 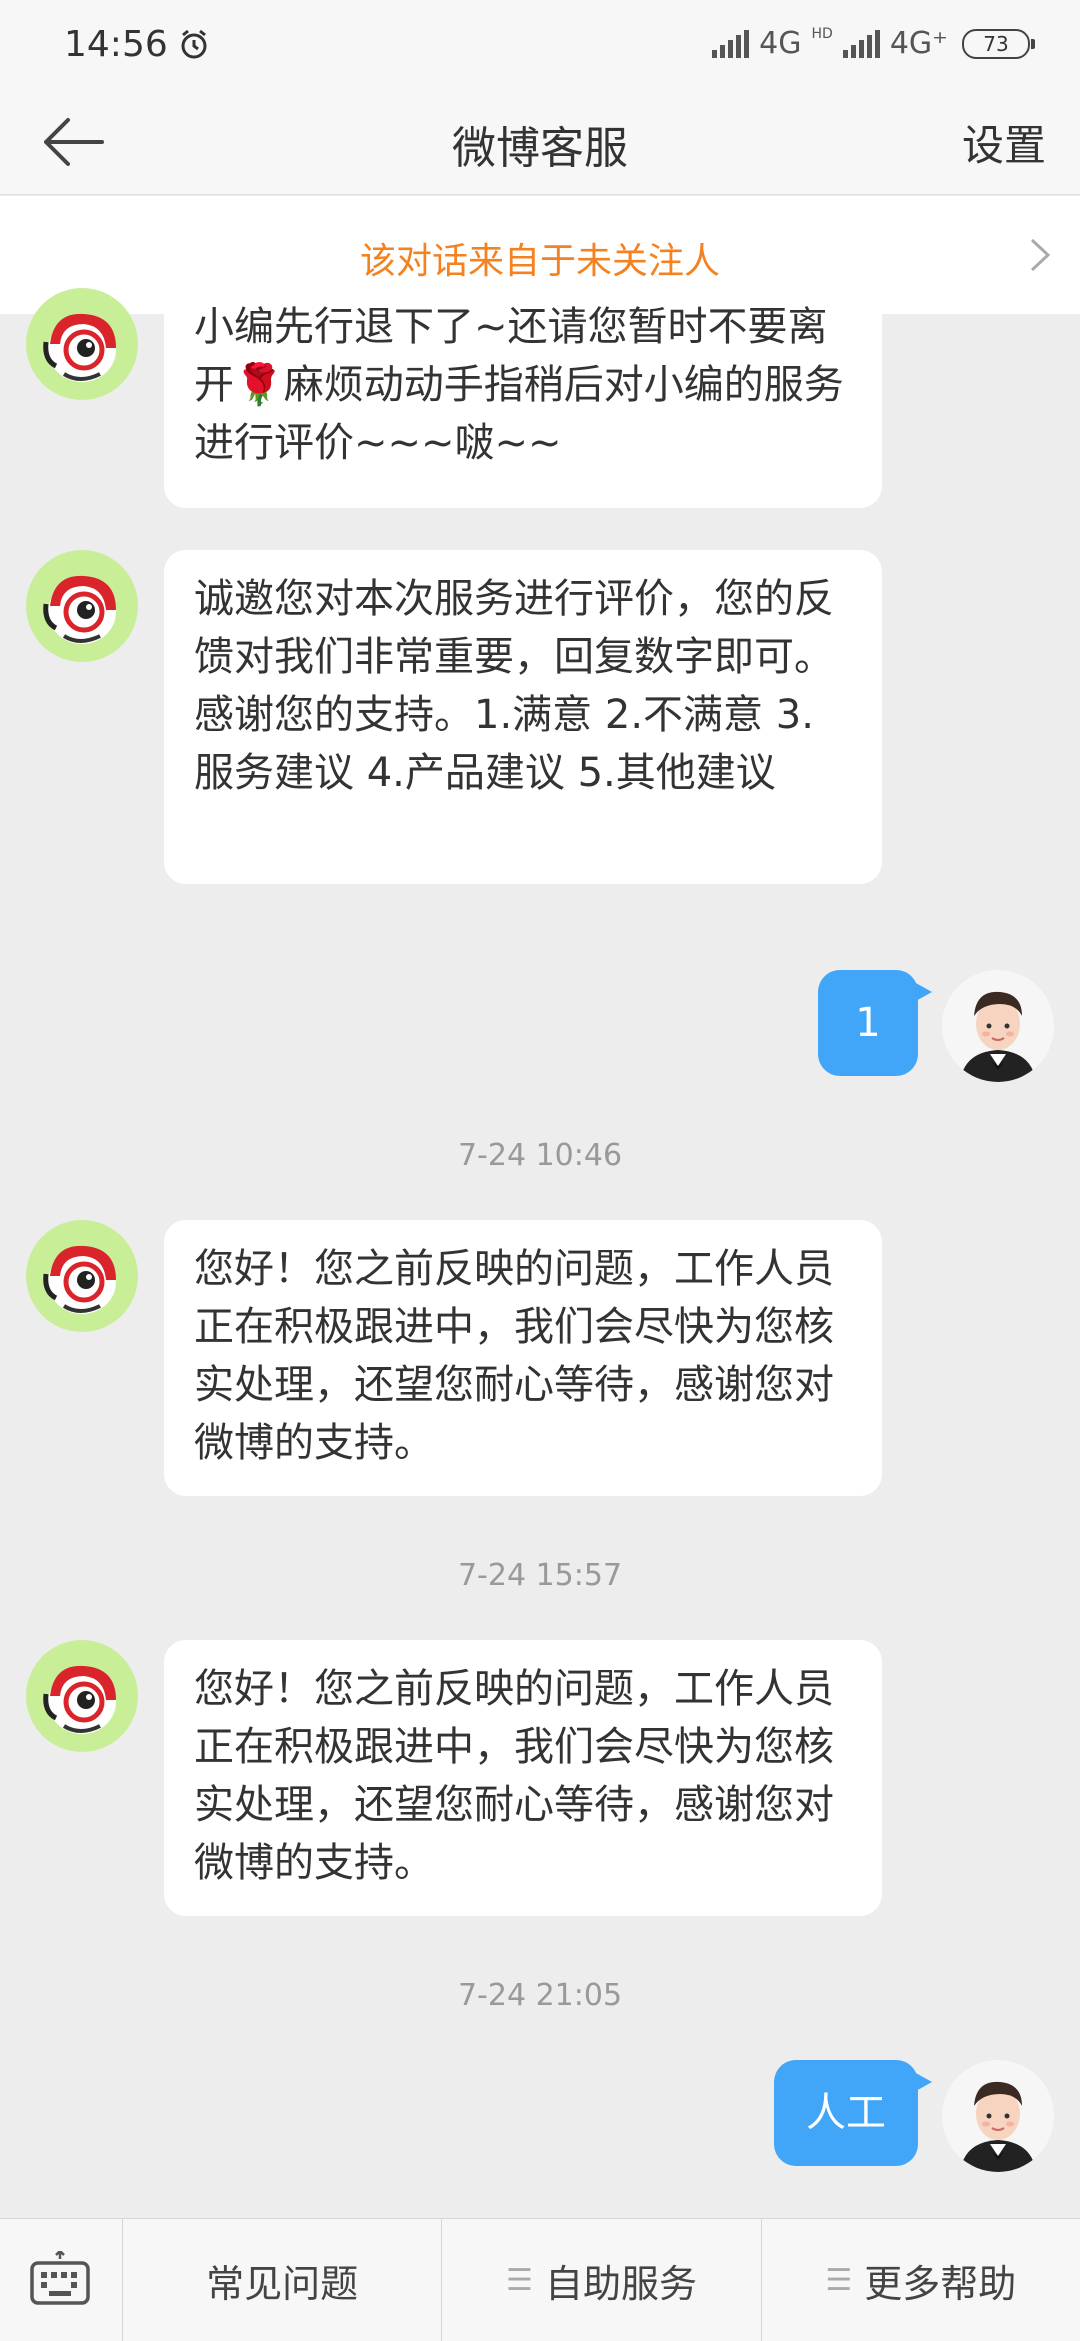 I want to click on keyboard-icon, so click(x=60, y=2278).